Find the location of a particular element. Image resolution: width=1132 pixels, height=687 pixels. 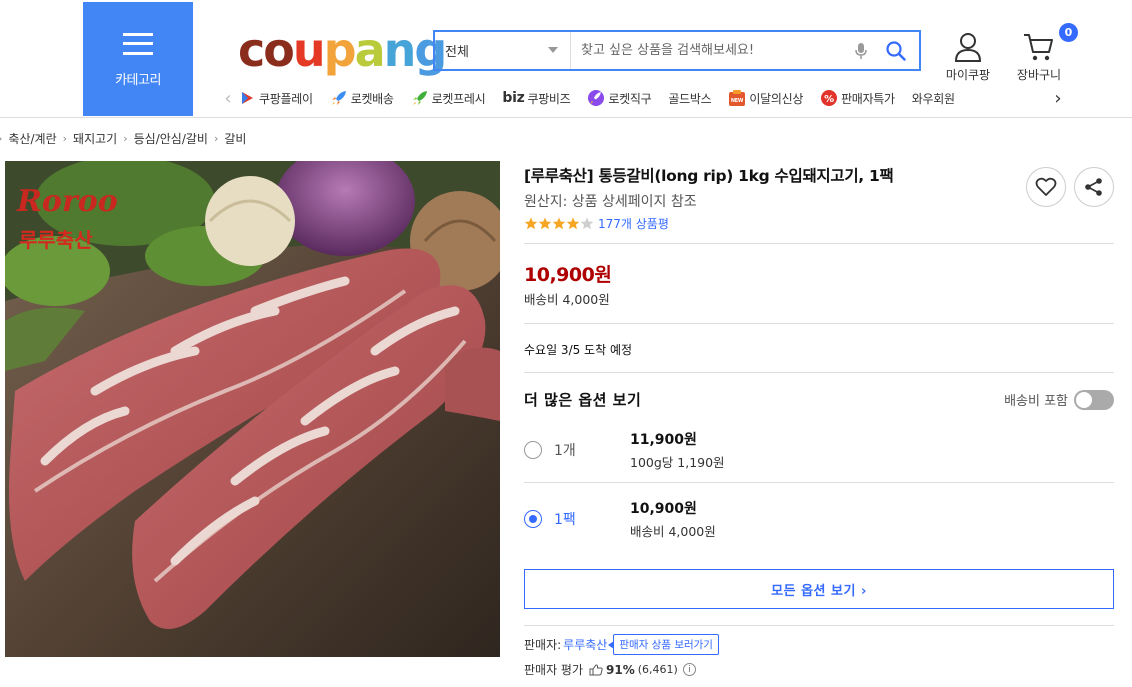

shipping-include-toggle is located at coordinates (1094, 399).